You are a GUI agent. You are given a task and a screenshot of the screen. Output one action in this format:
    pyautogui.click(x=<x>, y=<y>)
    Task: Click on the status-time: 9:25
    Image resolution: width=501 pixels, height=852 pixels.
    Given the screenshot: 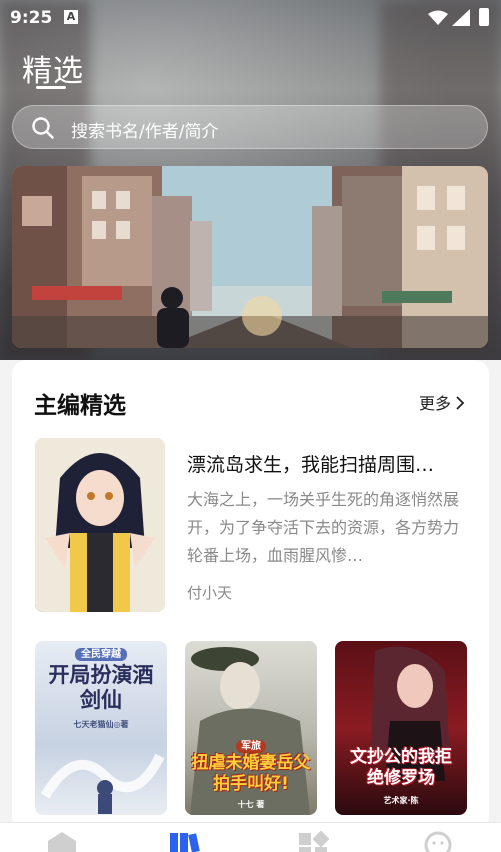 What is the action you would take?
    pyautogui.click(x=31, y=18)
    